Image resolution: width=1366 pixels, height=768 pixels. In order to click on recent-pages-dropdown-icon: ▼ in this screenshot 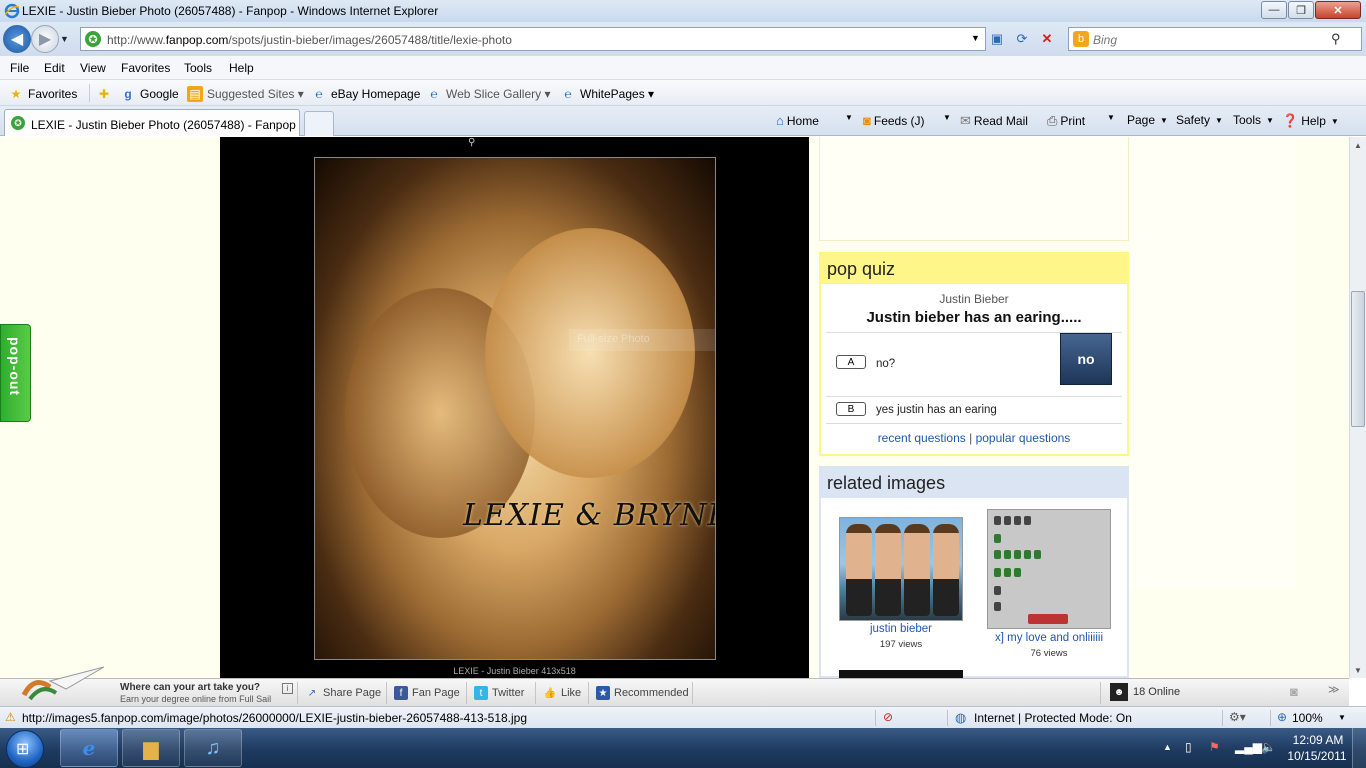, I will do `click(64, 39)`.